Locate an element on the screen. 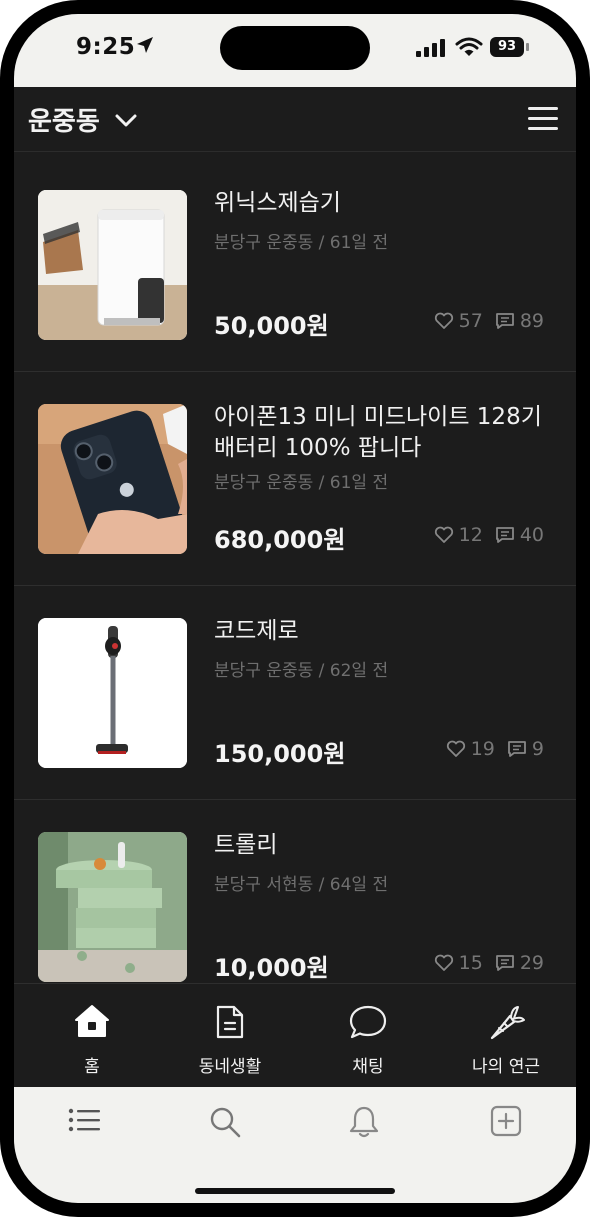 The image size is (590, 1217). location-name: 운중동 is located at coordinates (64, 121).